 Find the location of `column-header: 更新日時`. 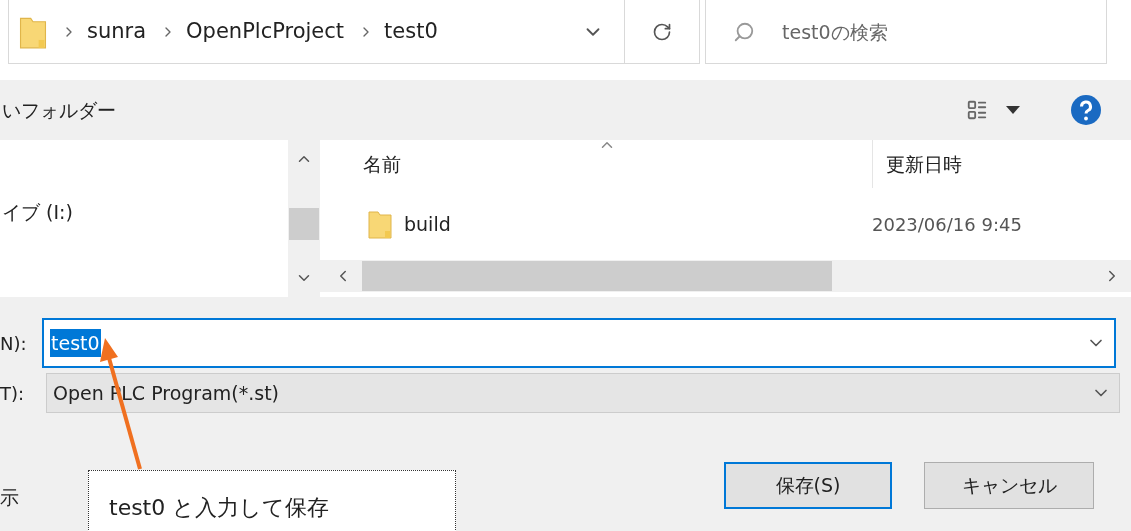

column-header: 更新日時 is located at coordinates (917, 164).